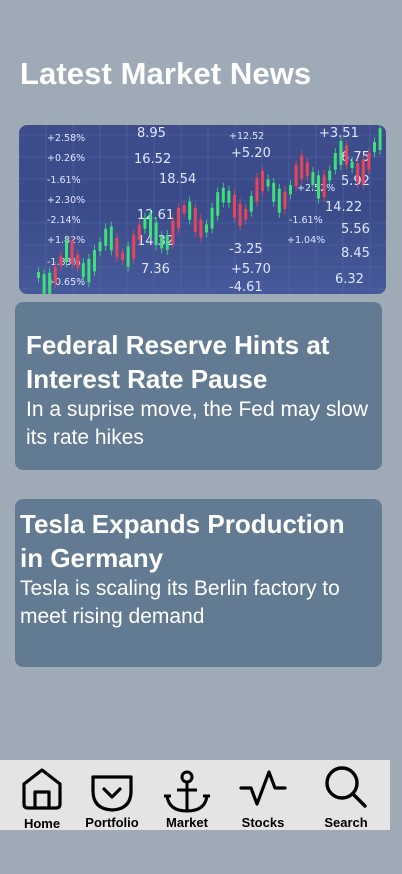 The width and height of the screenshot is (402, 874). I want to click on nav-label: Home, so click(42, 823).